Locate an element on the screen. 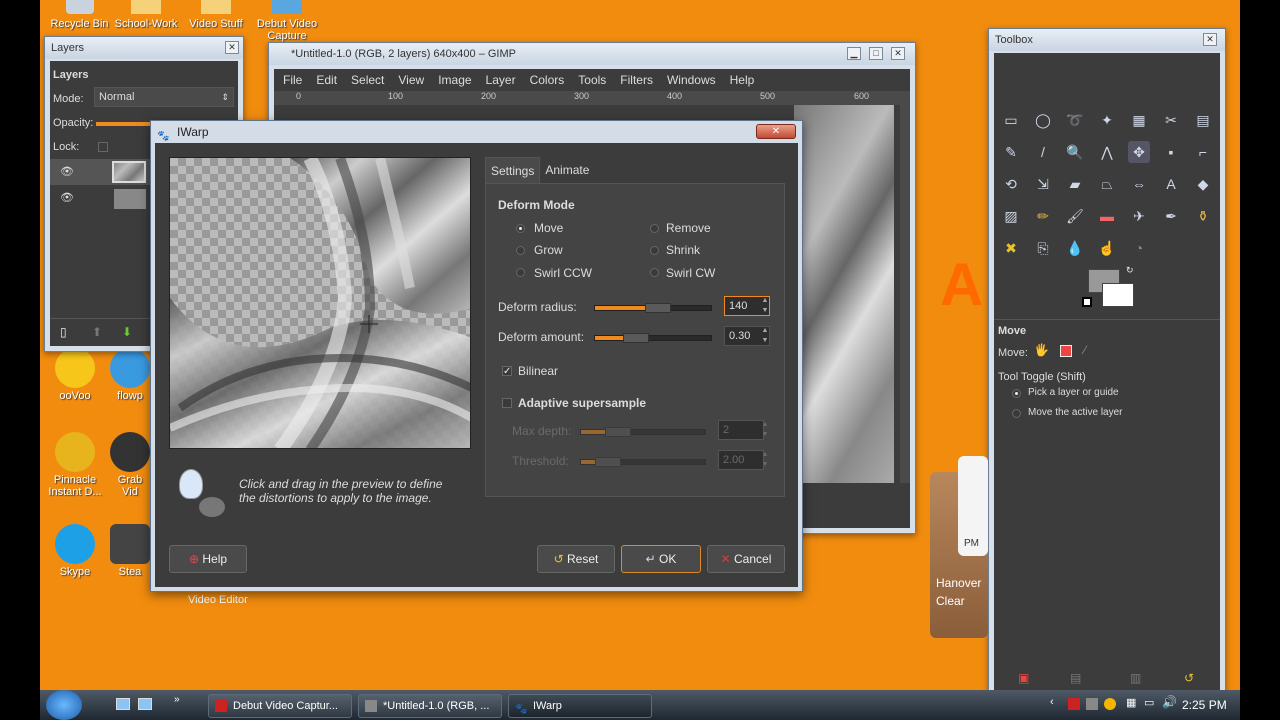 This screenshot has height=720, width=1280. color-picker-icon: / is located at coordinates (1043, 152).